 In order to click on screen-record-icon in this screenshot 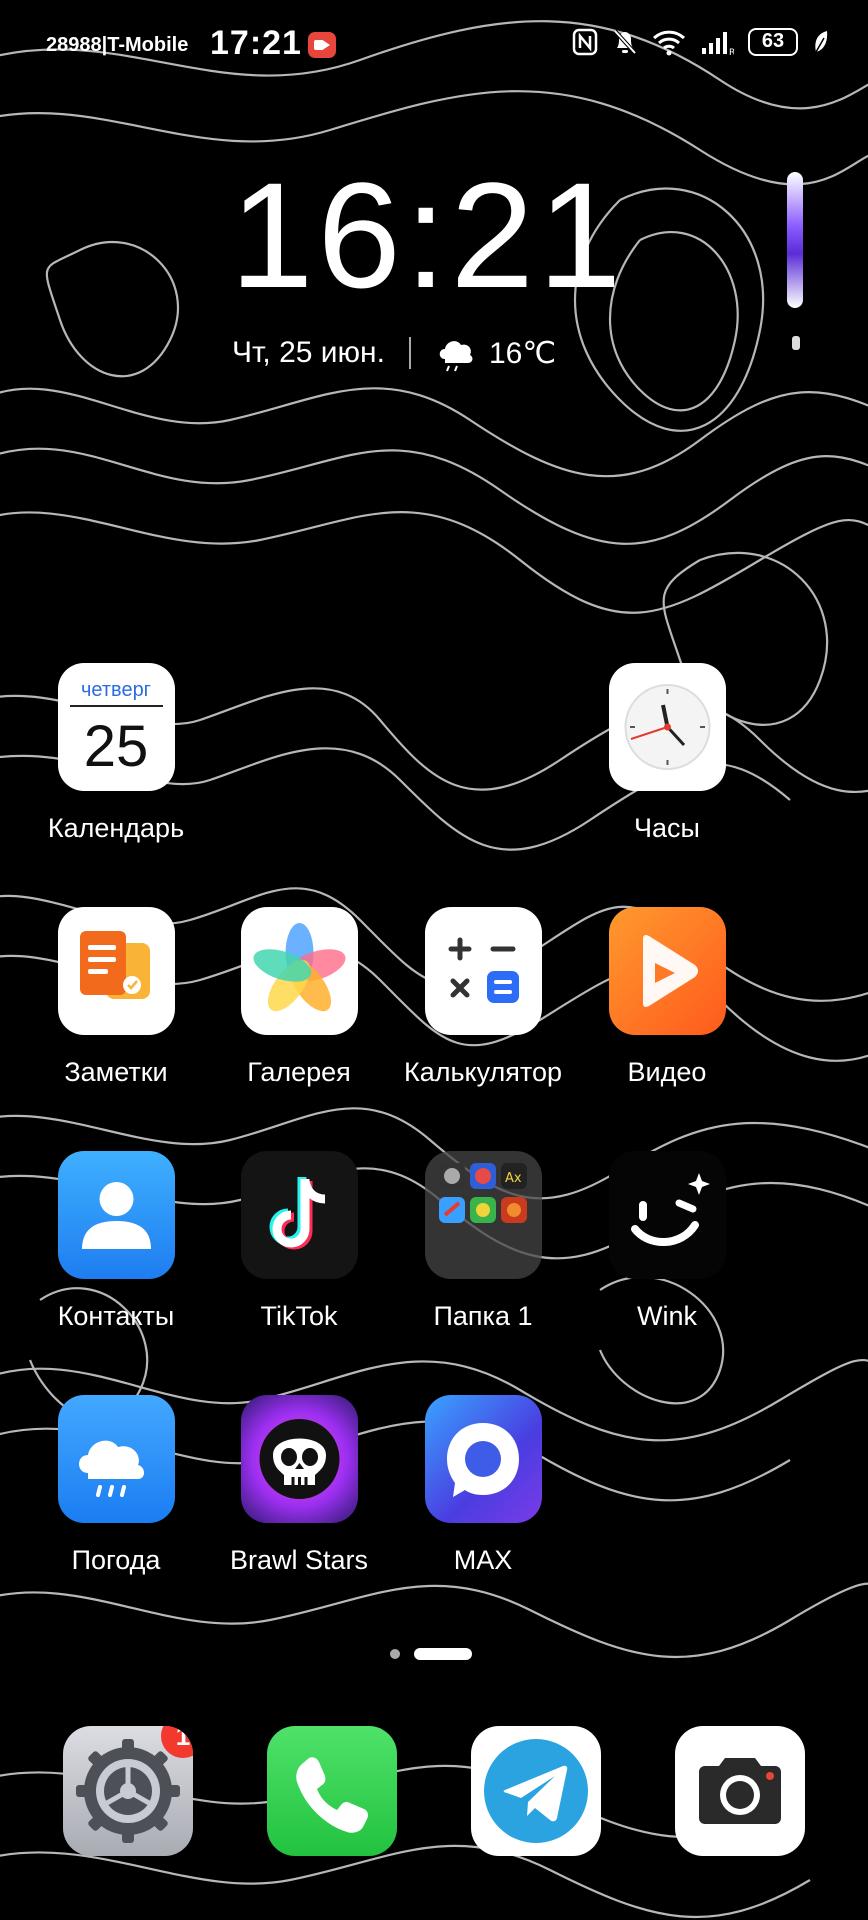, I will do `click(322, 45)`.